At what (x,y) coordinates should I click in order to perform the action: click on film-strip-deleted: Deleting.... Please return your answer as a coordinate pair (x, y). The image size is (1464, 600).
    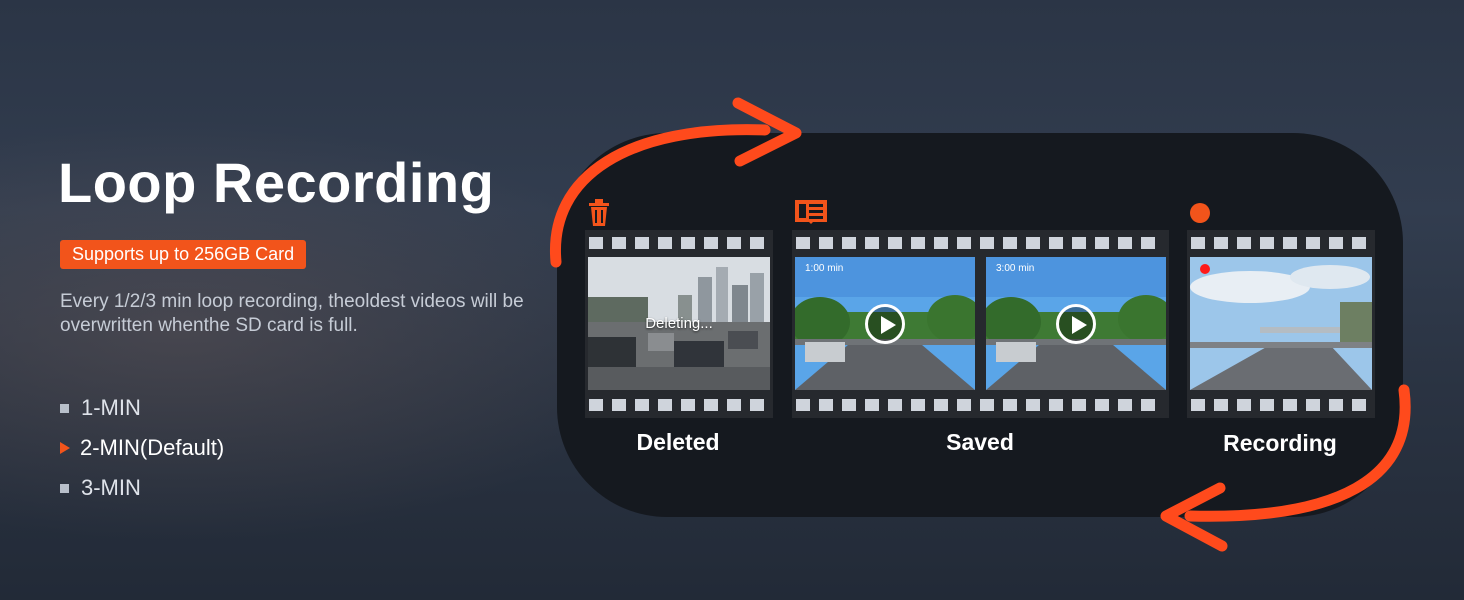
    Looking at the image, I should click on (679, 324).